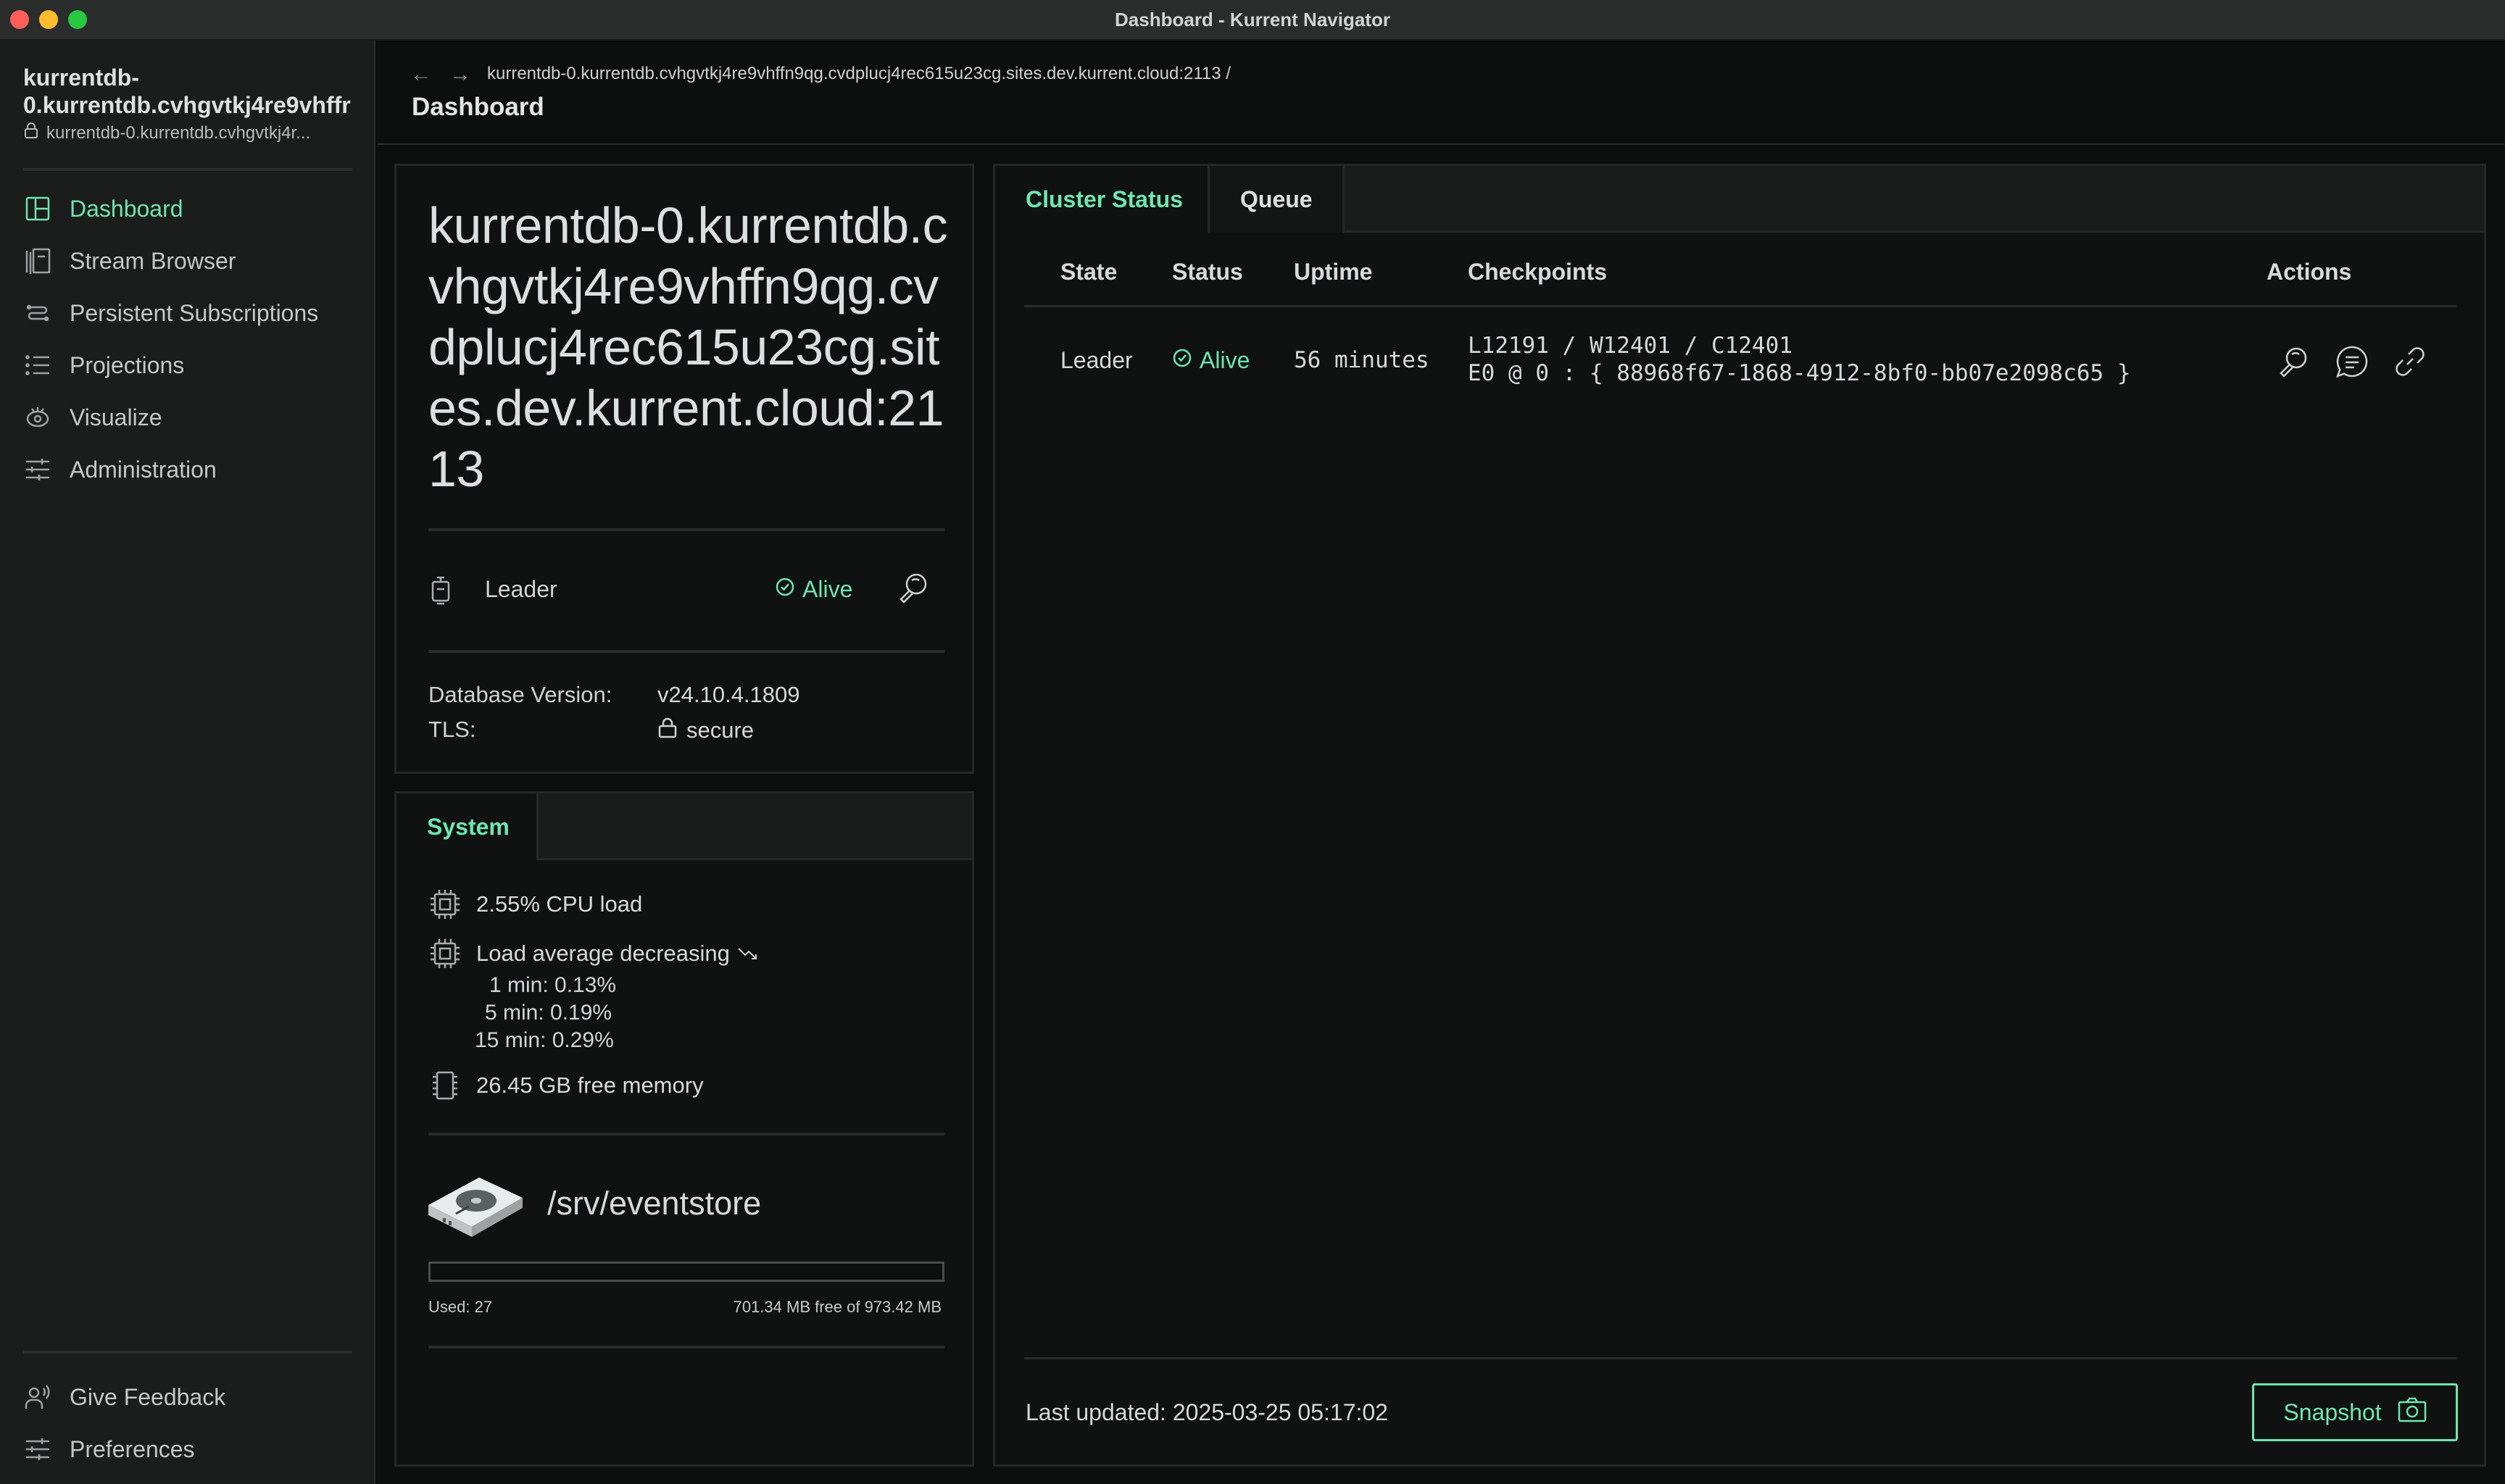 The height and width of the screenshot is (1484, 2505). Describe the element at coordinates (126, 209) in the screenshot. I see `sidebar-item-label: Dashboard` at that location.